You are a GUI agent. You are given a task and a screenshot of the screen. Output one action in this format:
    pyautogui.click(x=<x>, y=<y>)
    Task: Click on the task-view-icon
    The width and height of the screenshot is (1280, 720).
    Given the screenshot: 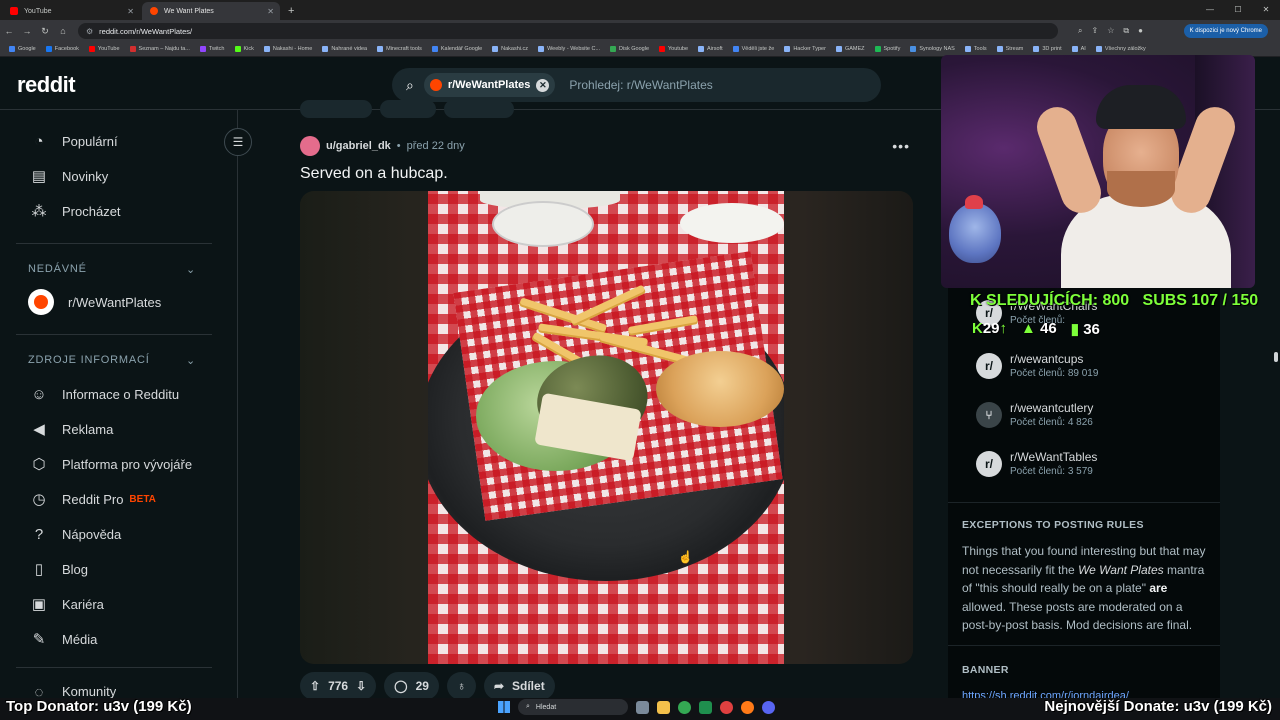 What is the action you would take?
    pyautogui.click(x=642, y=707)
    